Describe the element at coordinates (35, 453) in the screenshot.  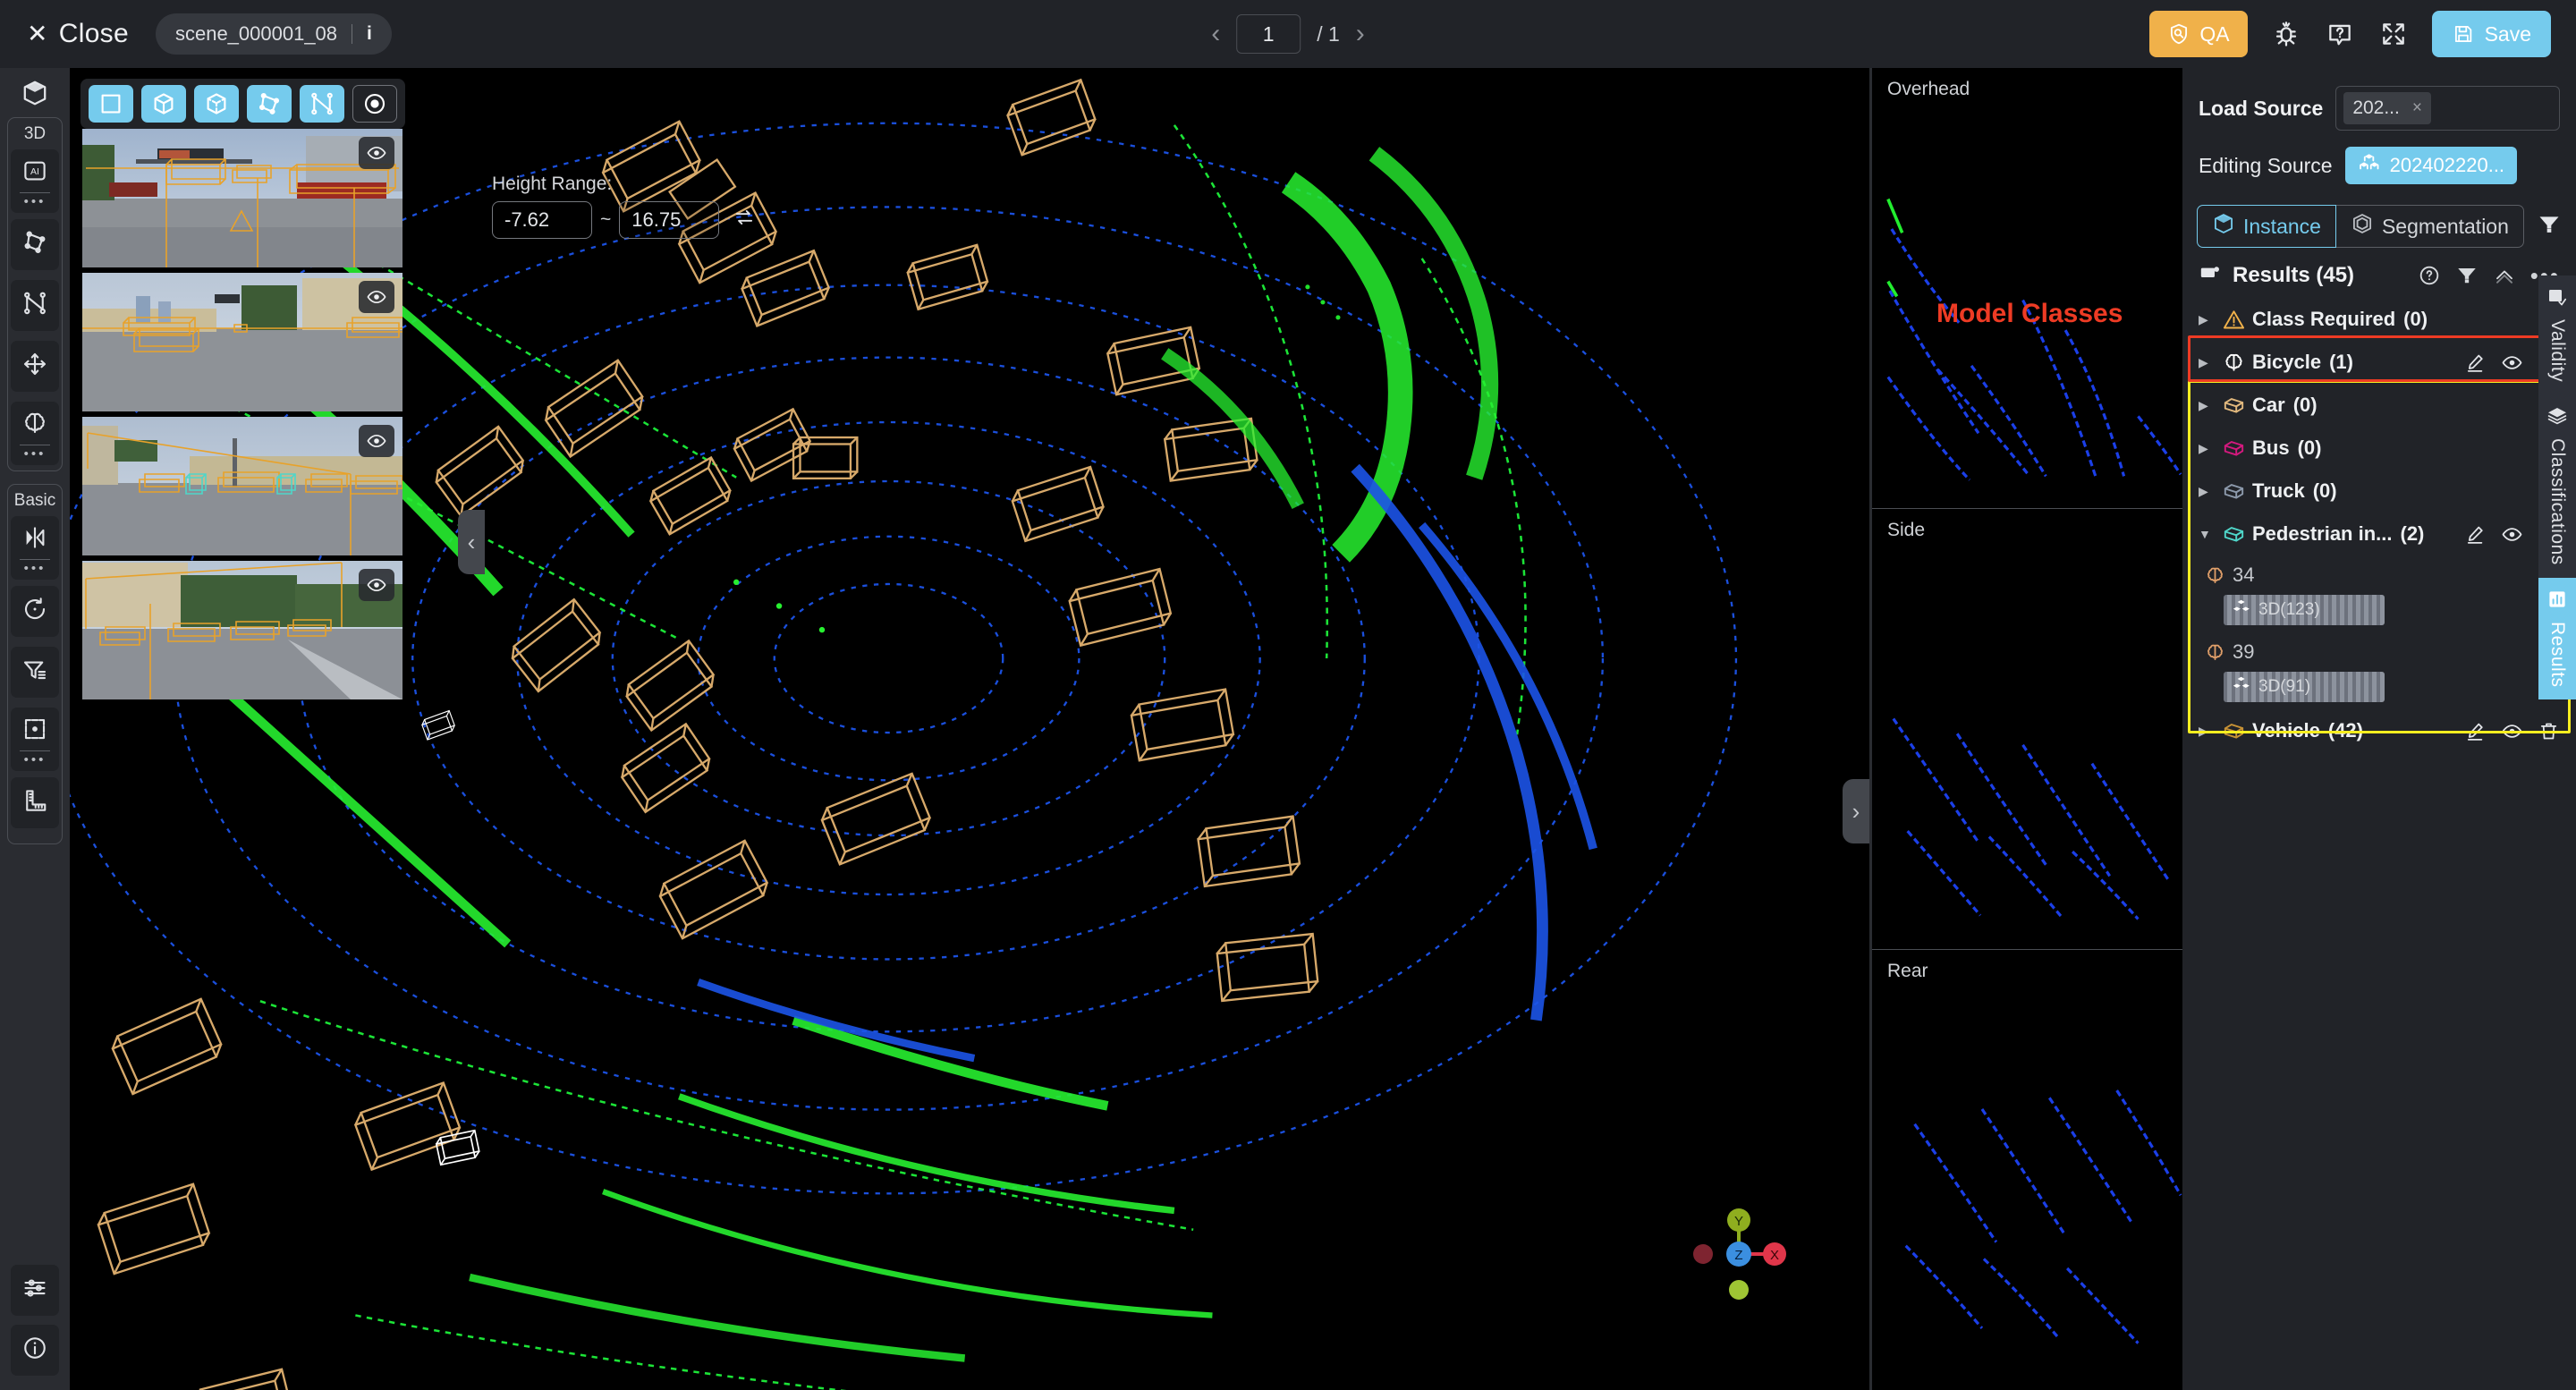
I see `model-tool-more: •••` at that location.